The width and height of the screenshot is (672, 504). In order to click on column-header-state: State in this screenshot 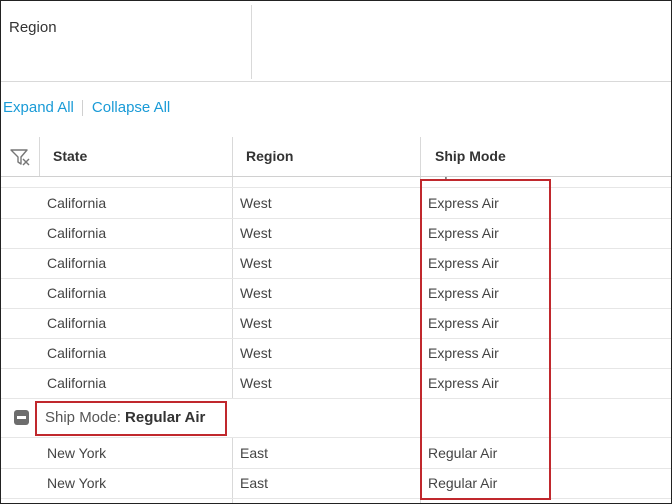, I will do `click(70, 156)`.